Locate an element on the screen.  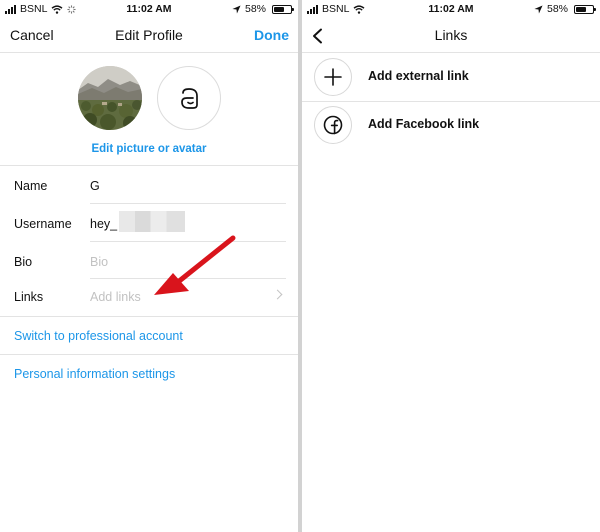
nav-bar: Links is located at coordinates (451, 35).